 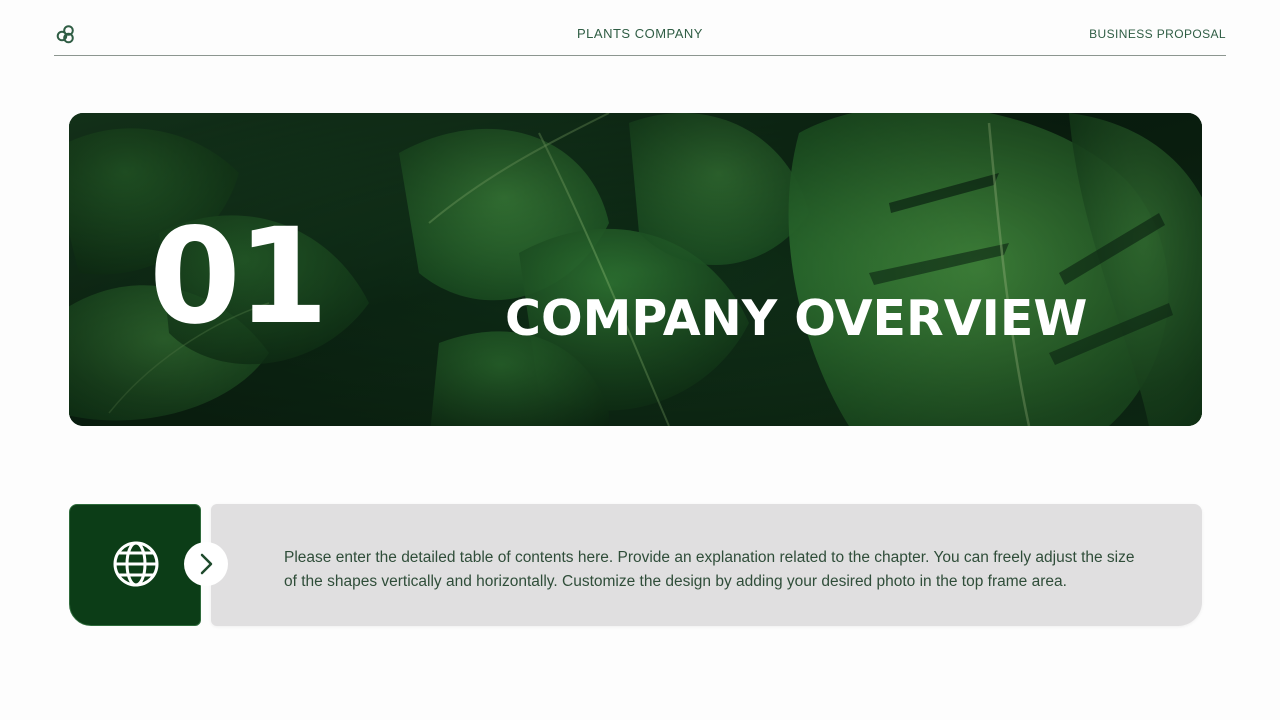 I want to click on company-name: PLANTS COMPANY, so click(x=640, y=33).